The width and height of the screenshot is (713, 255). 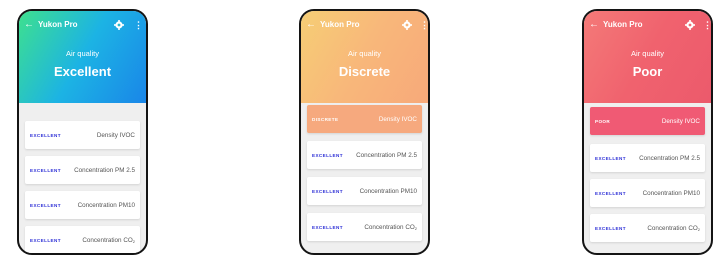 What do you see at coordinates (364, 119) in the screenshot?
I see `list-item-highlighted: DISCRETE Density IVOC` at bounding box center [364, 119].